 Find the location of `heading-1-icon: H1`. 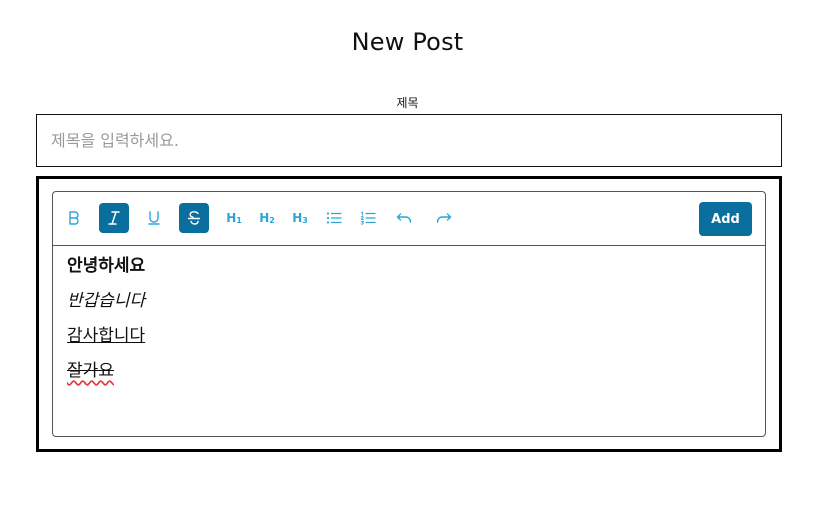

heading-1-icon: H1 is located at coordinates (234, 217).